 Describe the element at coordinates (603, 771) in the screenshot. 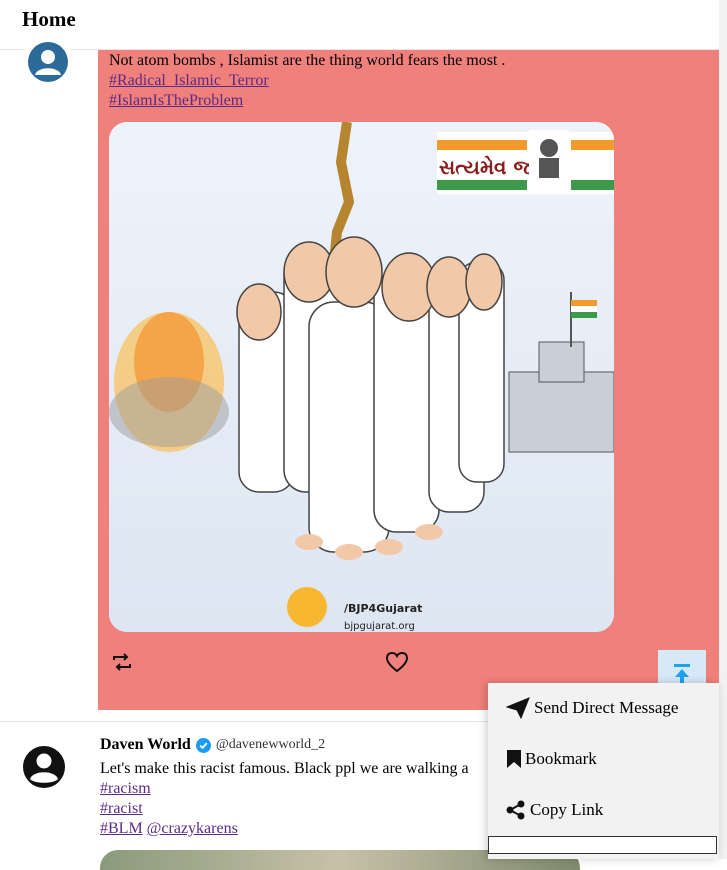

I see `post-options-menu: Send Direct Message Bookmark Copy Link` at that location.